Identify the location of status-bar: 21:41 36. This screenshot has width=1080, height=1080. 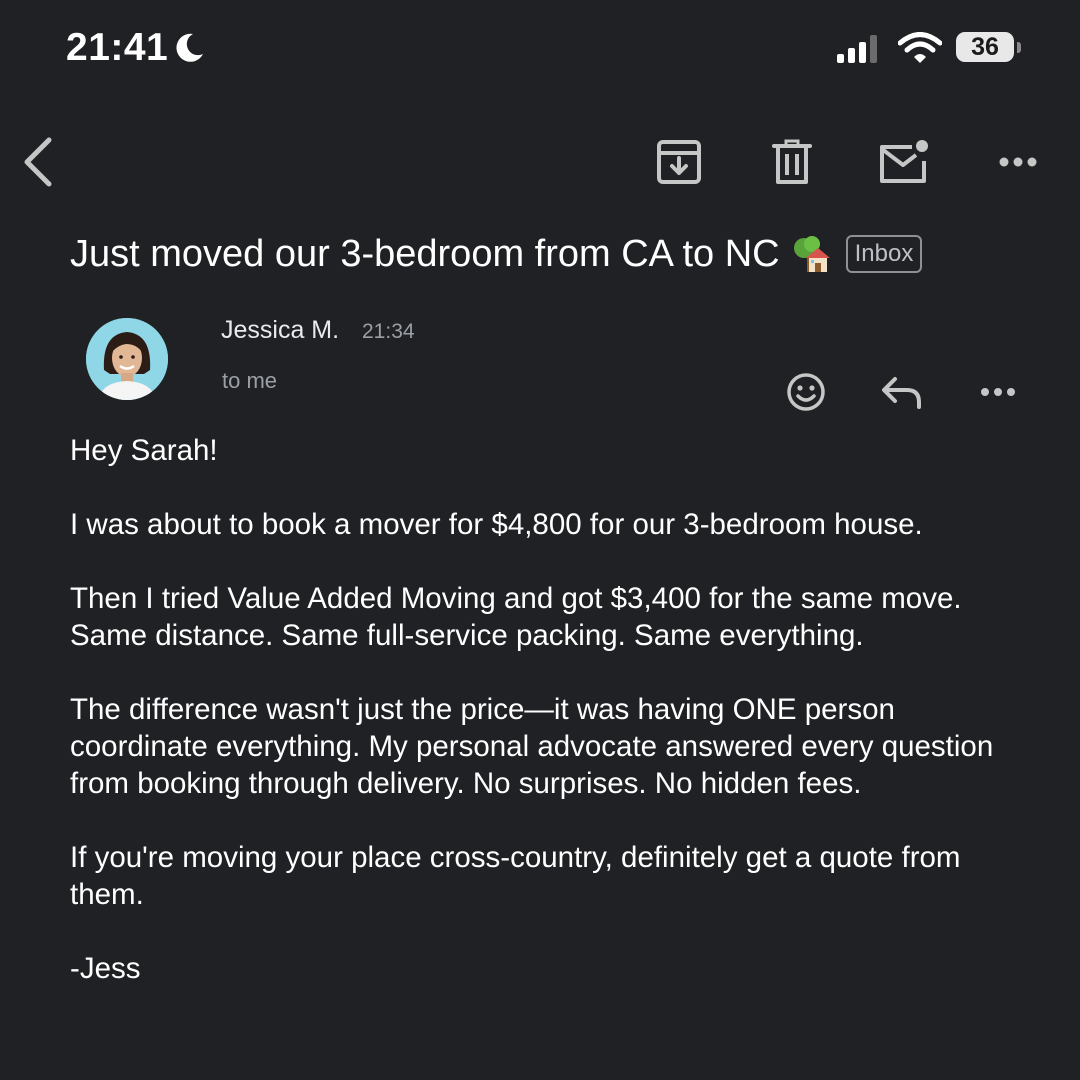
(540, 50).